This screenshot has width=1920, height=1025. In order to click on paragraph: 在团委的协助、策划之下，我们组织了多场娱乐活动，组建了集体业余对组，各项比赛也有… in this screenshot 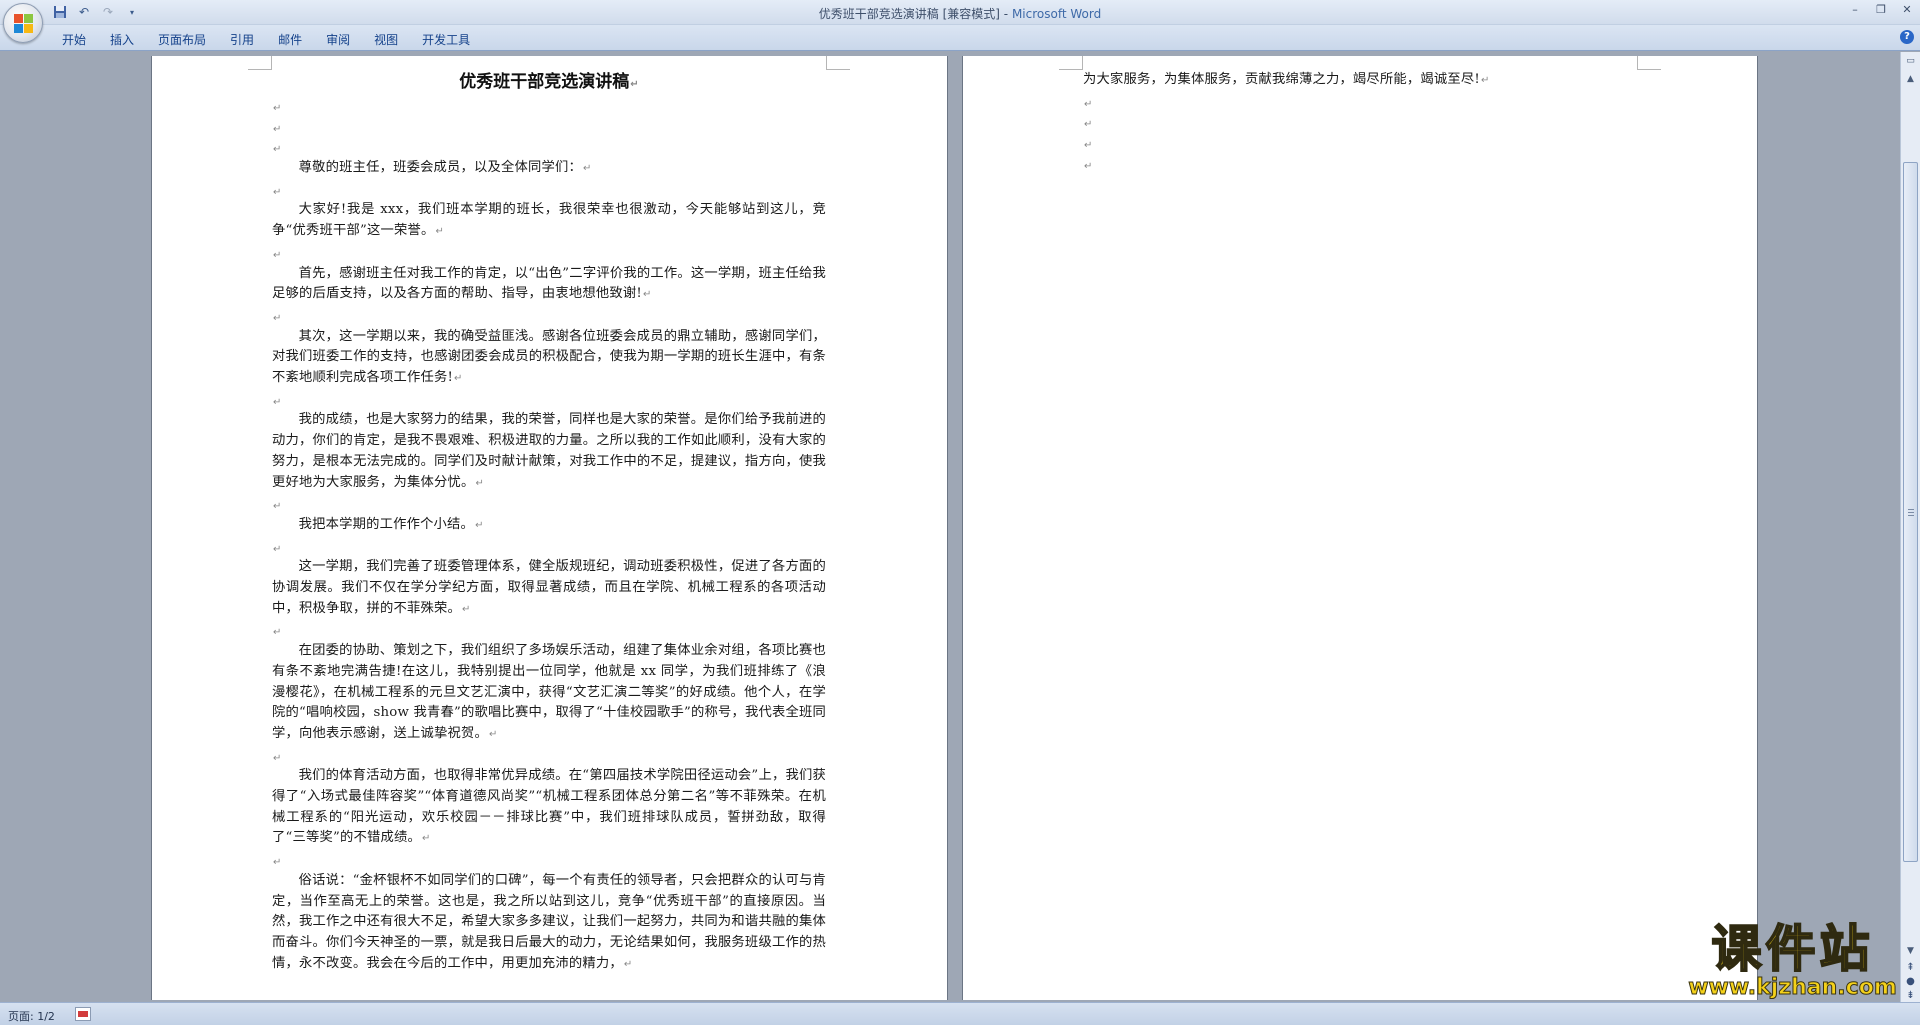, I will do `click(549, 693)`.